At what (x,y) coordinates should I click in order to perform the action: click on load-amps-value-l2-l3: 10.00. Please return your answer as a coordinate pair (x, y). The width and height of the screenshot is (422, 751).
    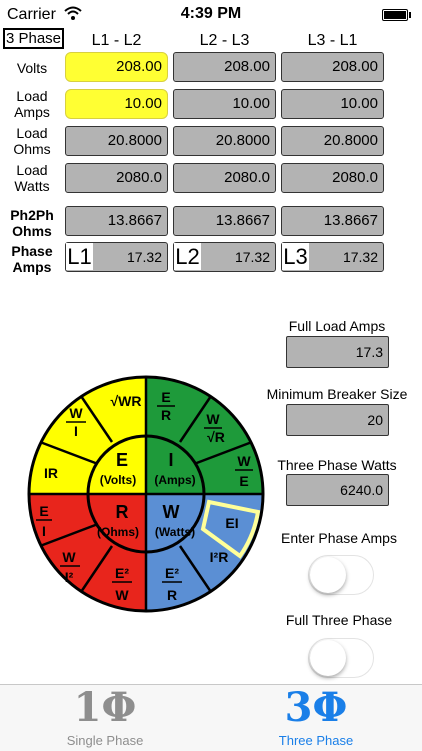
    Looking at the image, I should click on (224, 104).